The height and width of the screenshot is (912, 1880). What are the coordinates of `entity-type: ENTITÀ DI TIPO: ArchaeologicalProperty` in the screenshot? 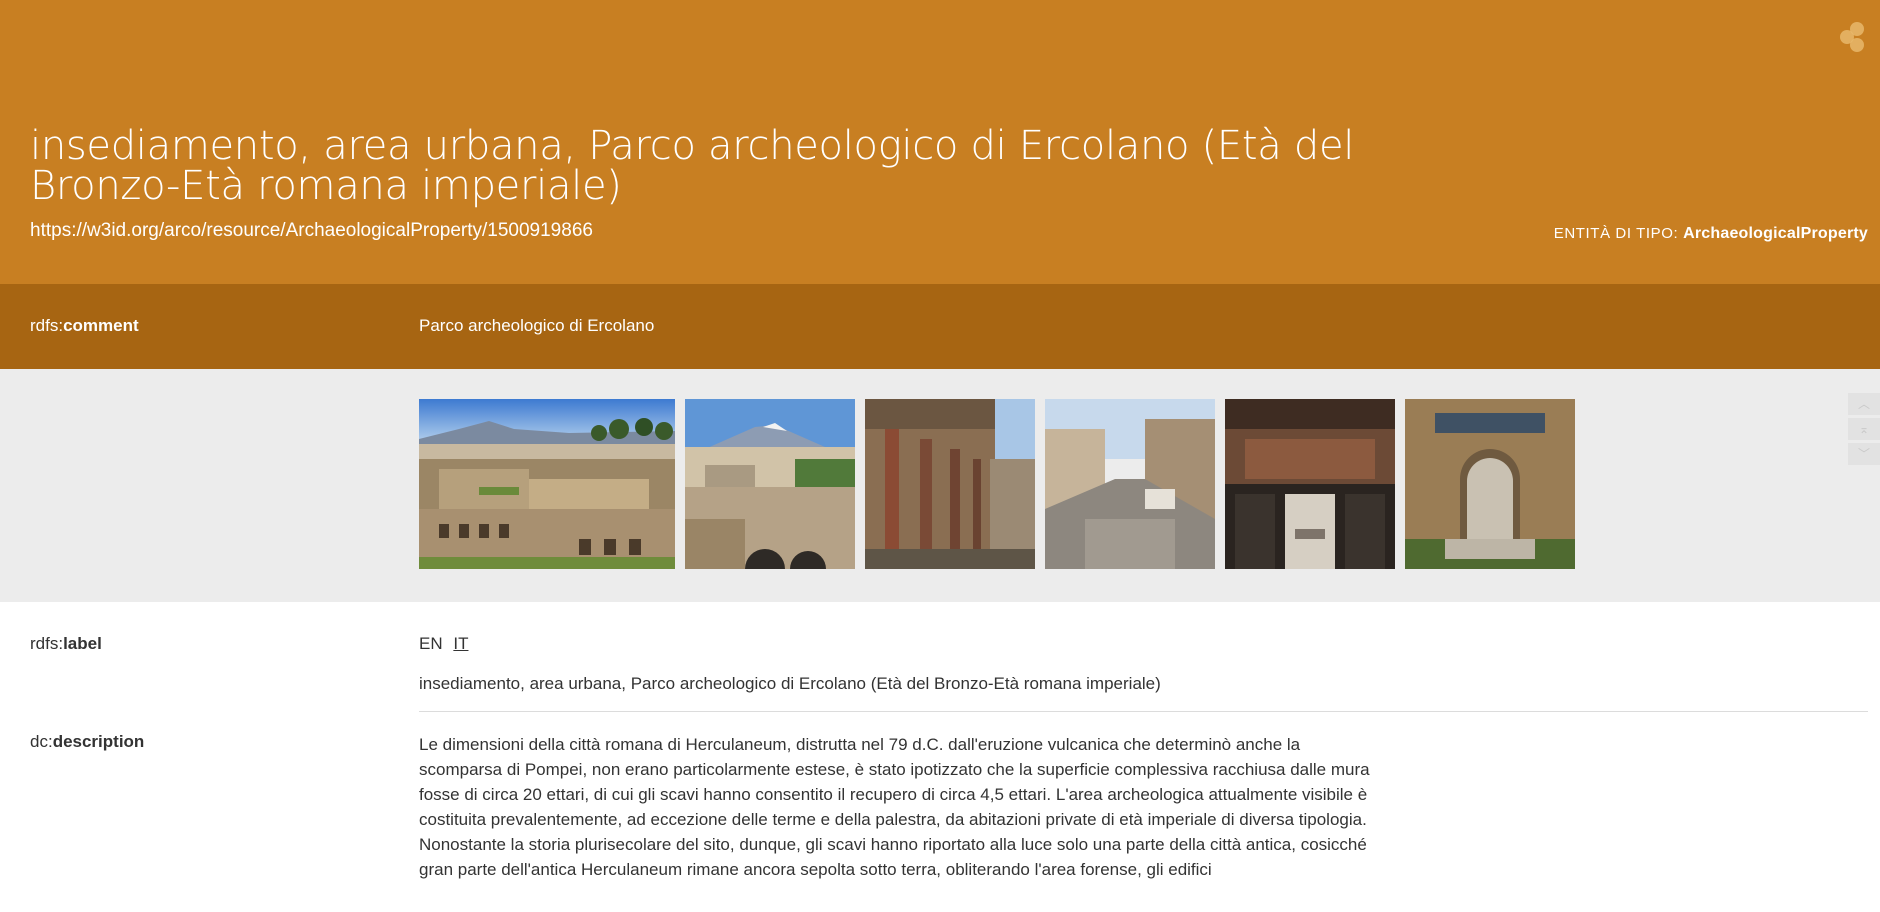 It's located at (1711, 234).